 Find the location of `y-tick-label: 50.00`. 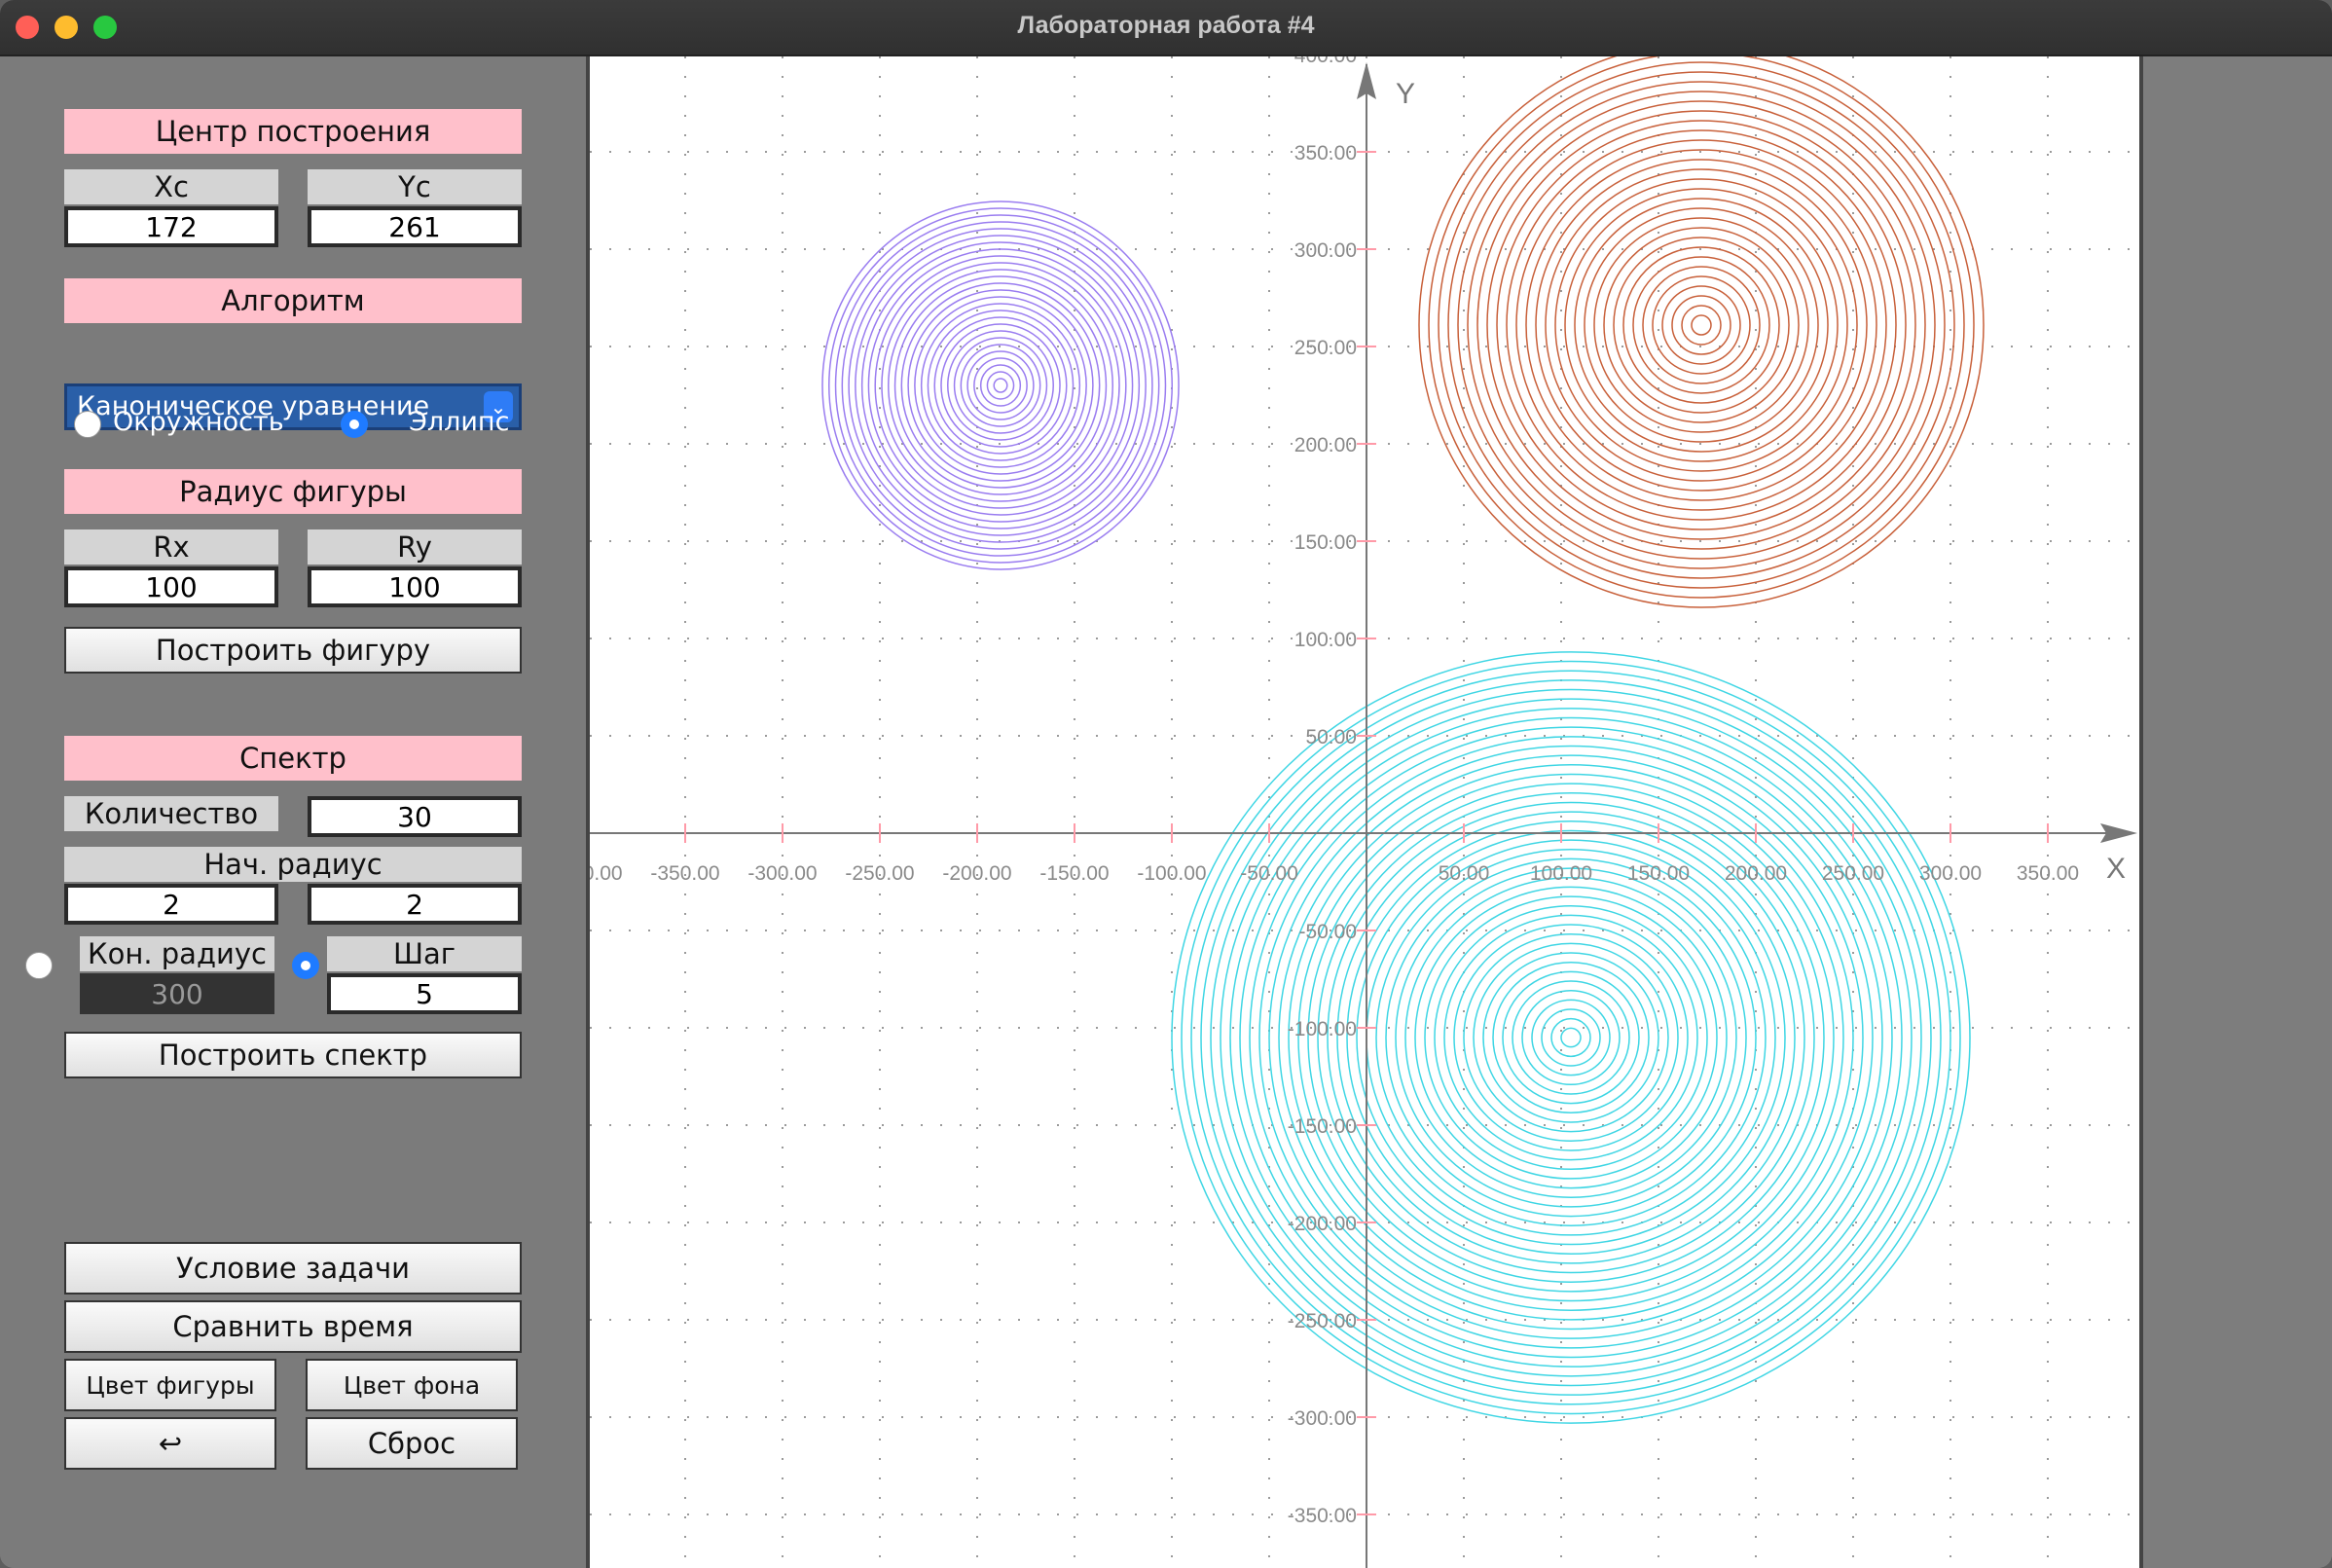

y-tick-label: 50.00 is located at coordinates (1331, 737).